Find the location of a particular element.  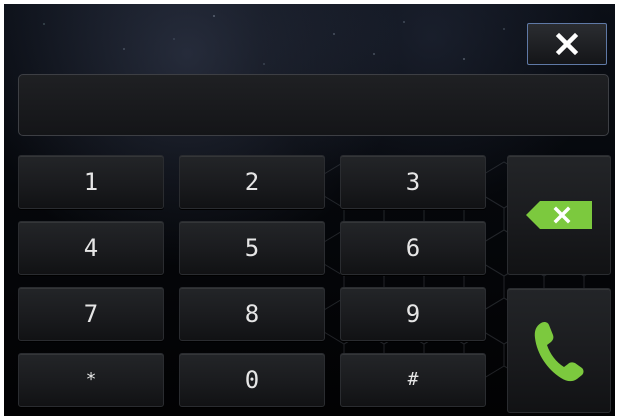

key-2: 2 is located at coordinates (252, 182).